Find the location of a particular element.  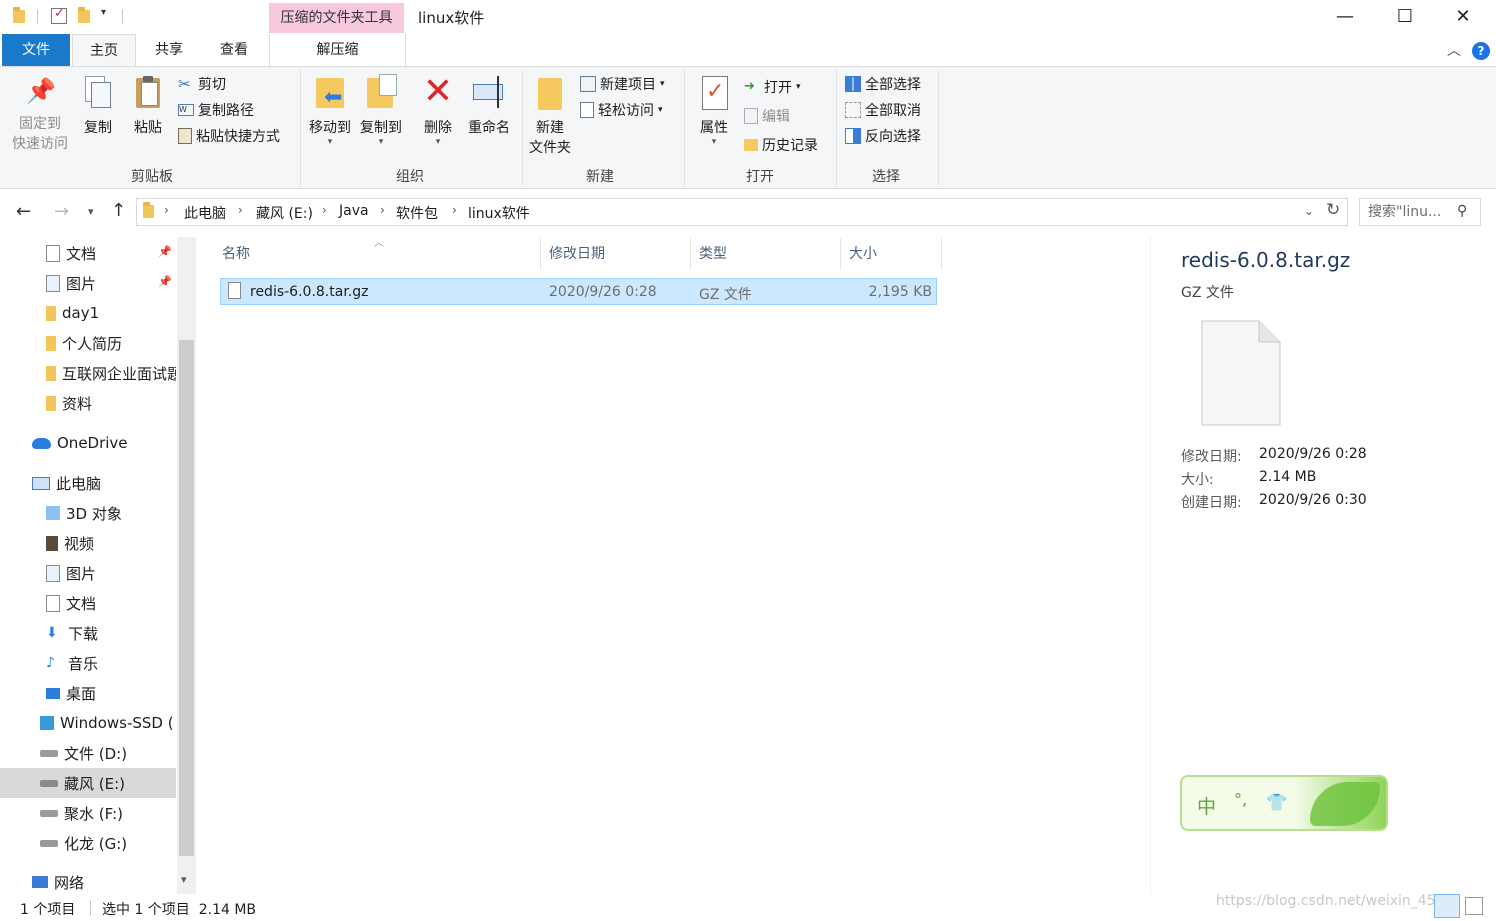

edit-button: 编辑 is located at coordinates (767, 116).